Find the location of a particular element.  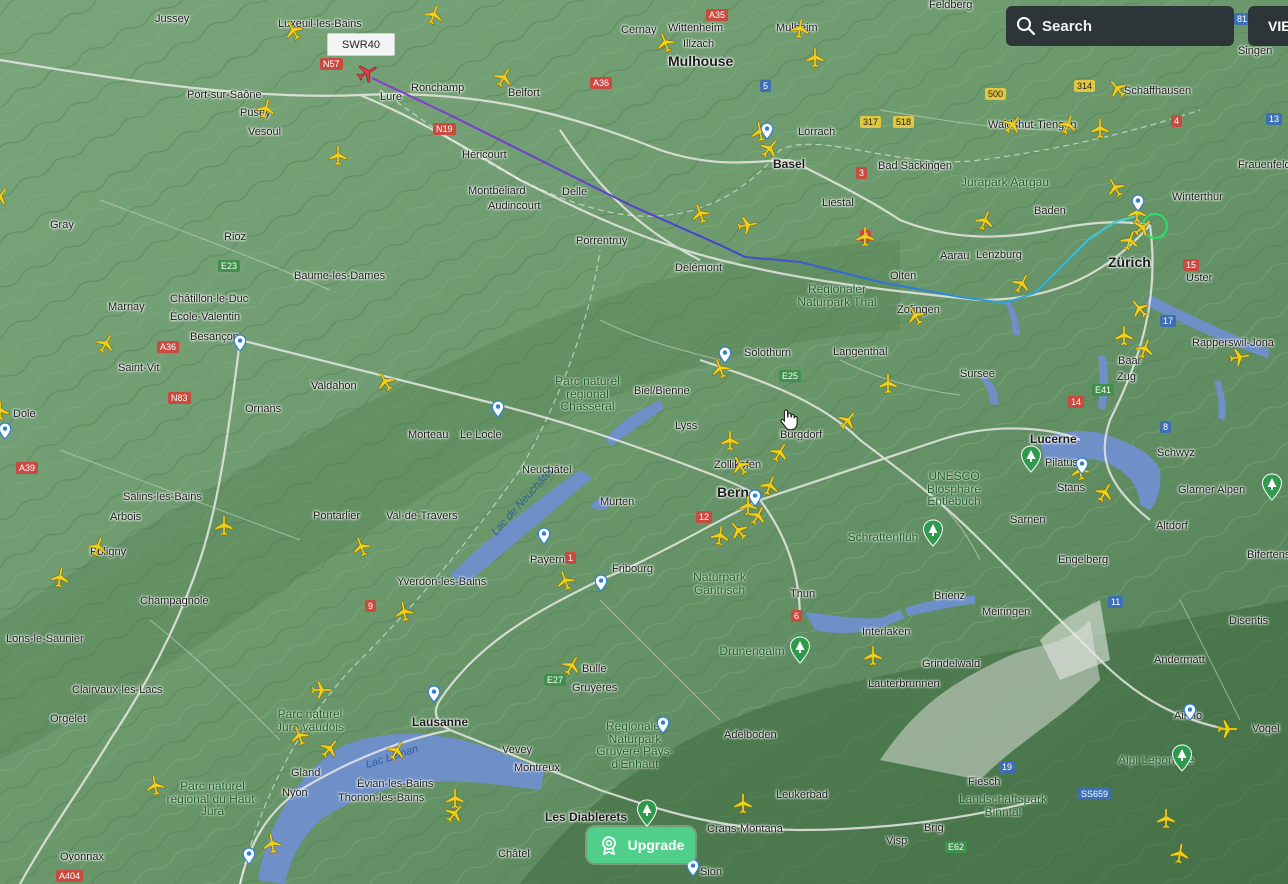

city-label: Dole is located at coordinates (24, 414).